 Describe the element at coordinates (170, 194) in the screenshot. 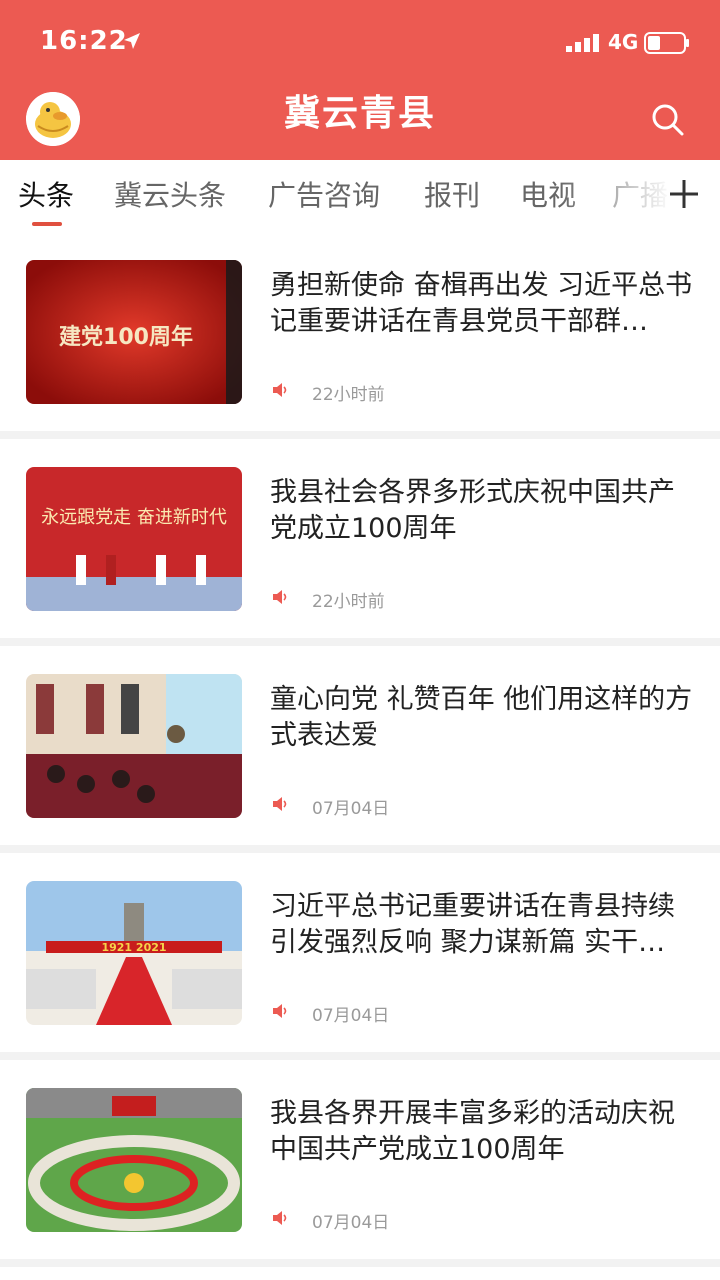

I see `tab-jiyun-headlines: 冀云头条` at that location.